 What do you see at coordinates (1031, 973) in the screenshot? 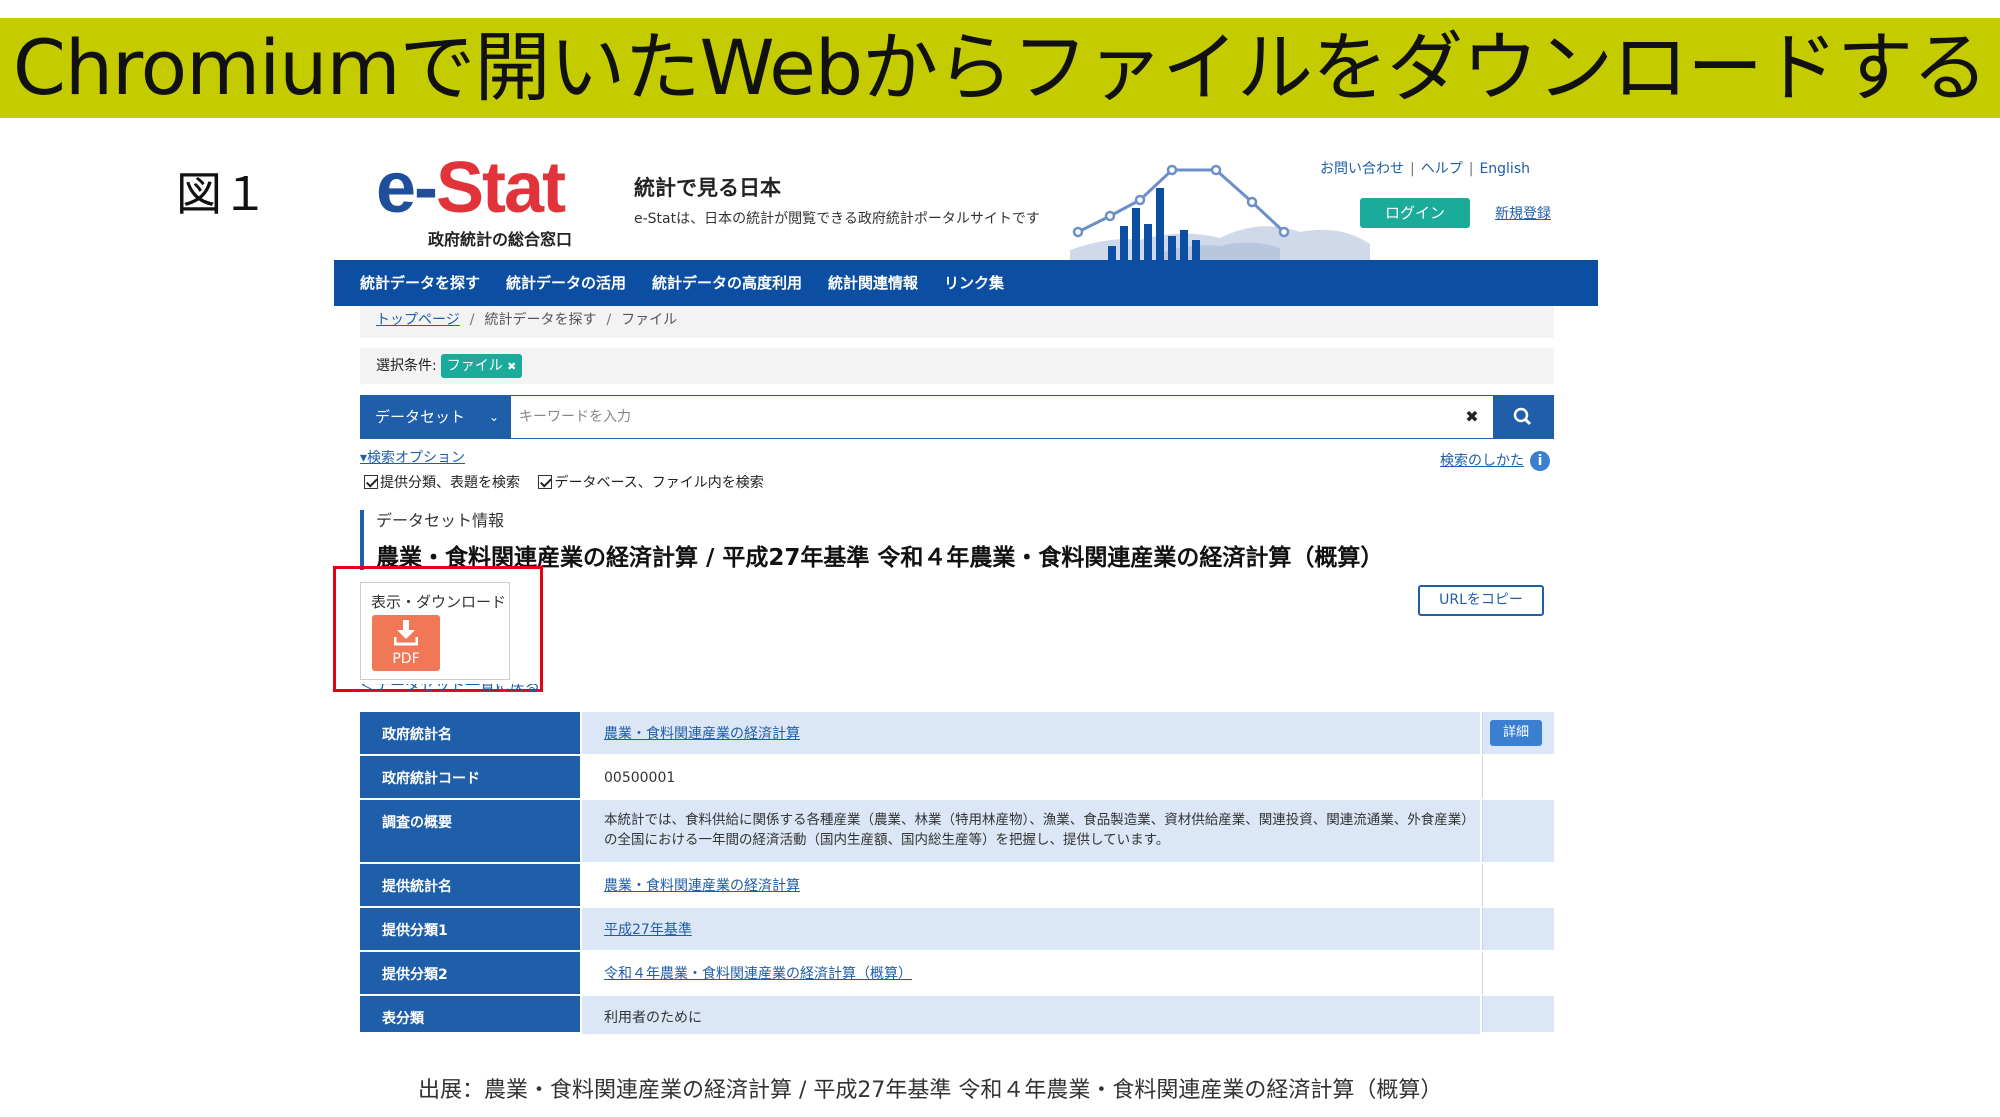
I see `row-value: 令和４年農業・食料関連産業の経済計算（概算）` at bounding box center [1031, 973].